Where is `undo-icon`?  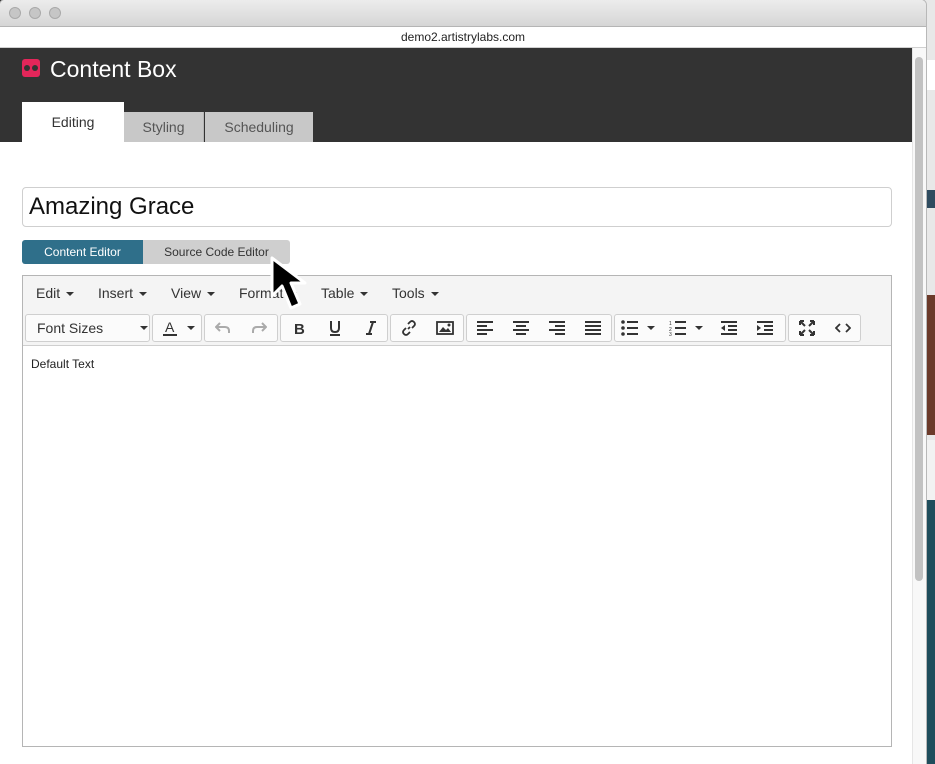 undo-icon is located at coordinates (222, 327).